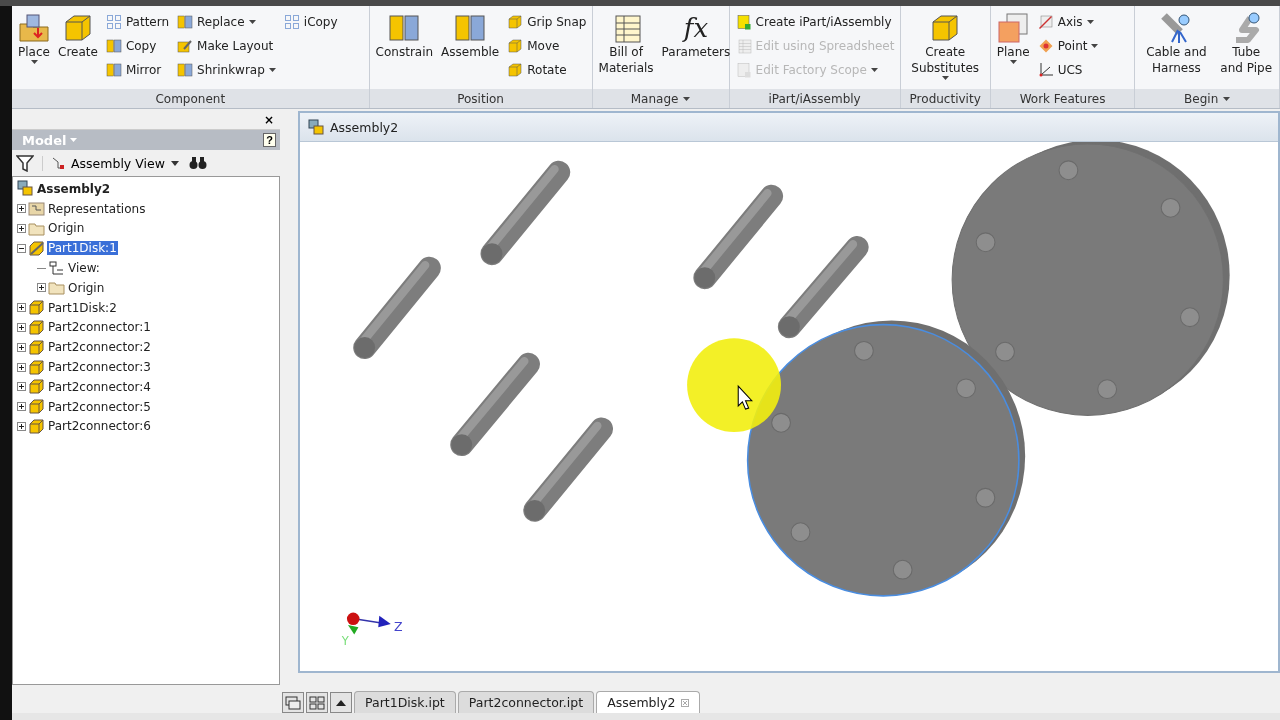 The width and height of the screenshot is (1280, 720). Describe the element at coordinates (1013, 38) in the screenshot. I see `ribbon-button: Plane` at that location.